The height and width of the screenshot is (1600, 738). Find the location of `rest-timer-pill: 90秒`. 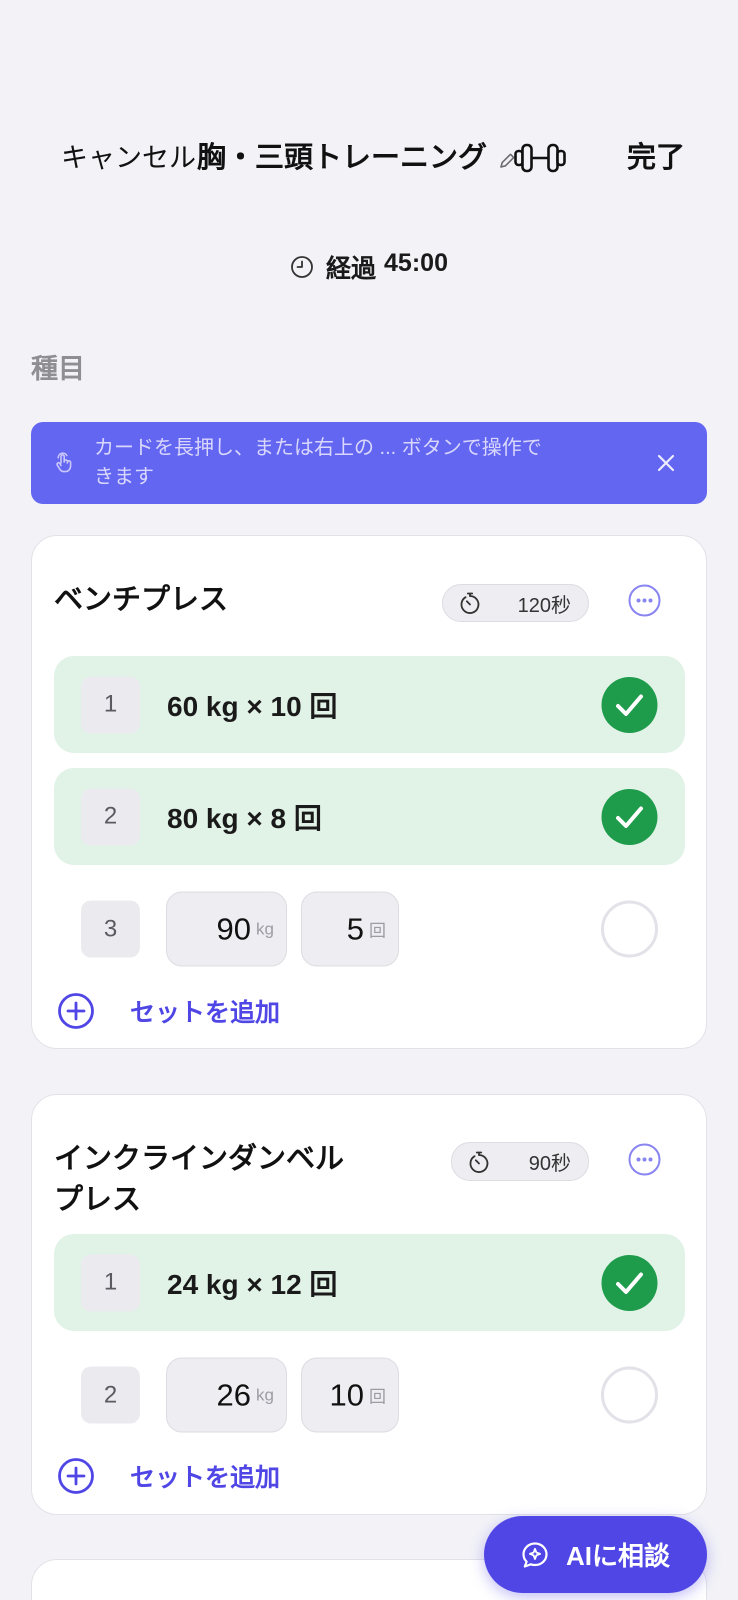

rest-timer-pill: 90秒 is located at coordinates (520, 1161).